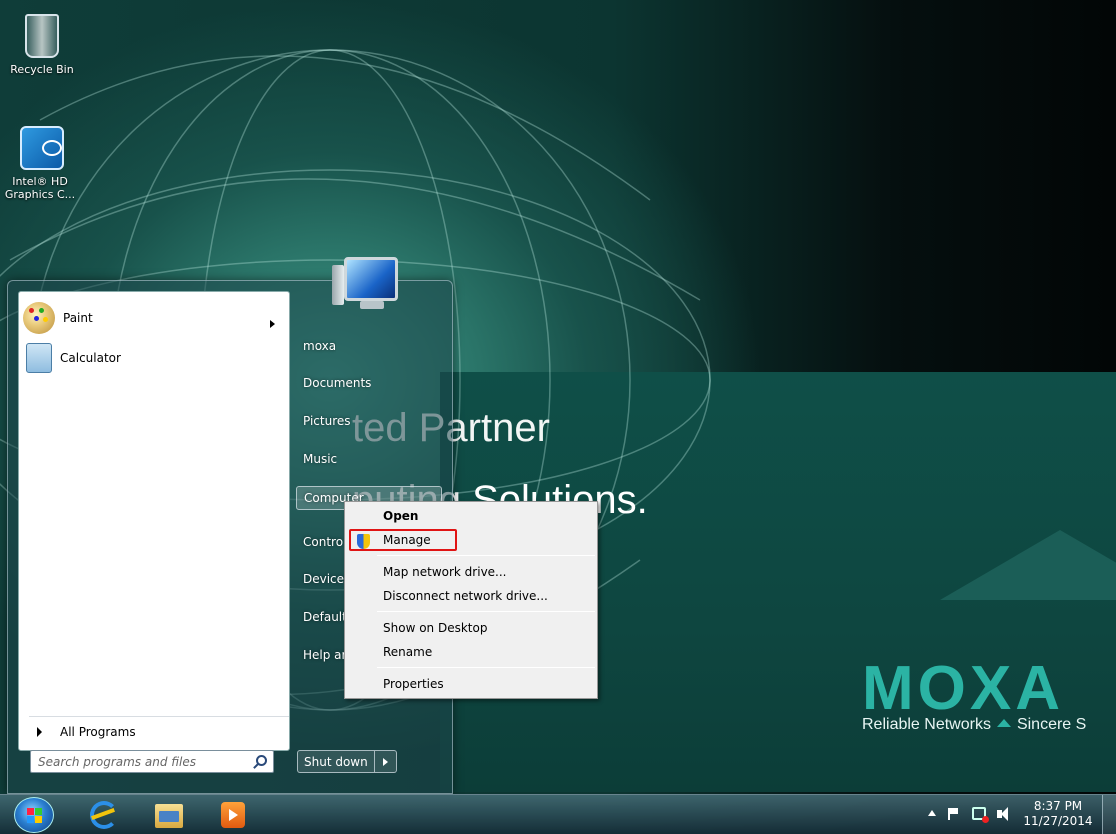 Image resolution: width=1116 pixels, height=834 pixels. What do you see at coordinates (1002, 814) in the screenshot?
I see `volume-icon` at bounding box center [1002, 814].